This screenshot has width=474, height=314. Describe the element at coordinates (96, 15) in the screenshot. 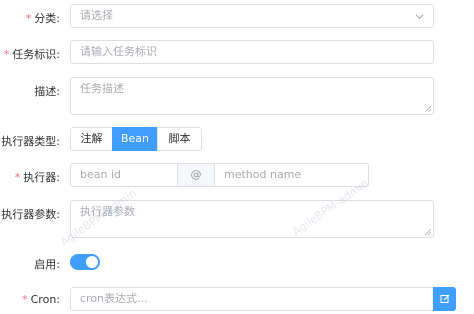

I see `category-select-placeholder: 请选择` at that location.